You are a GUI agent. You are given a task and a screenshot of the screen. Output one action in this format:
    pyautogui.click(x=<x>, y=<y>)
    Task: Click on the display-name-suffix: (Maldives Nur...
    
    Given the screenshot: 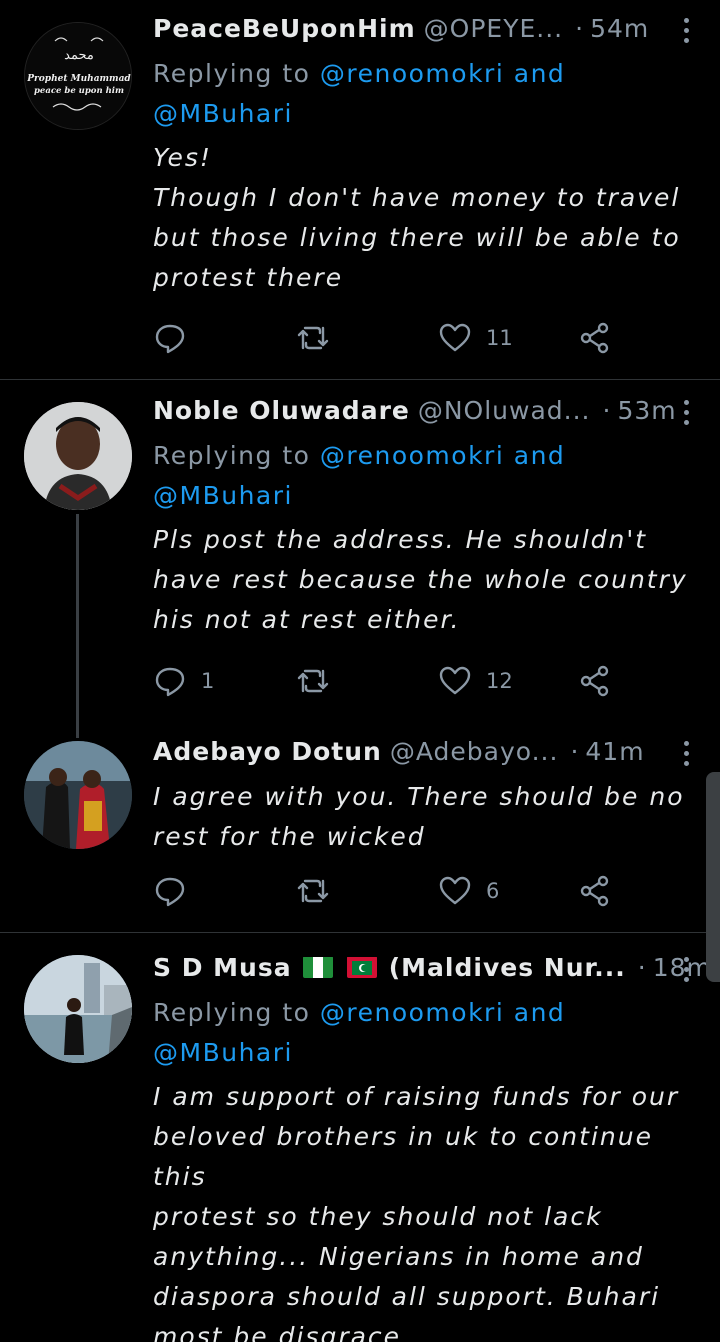 What is the action you would take?
    pyautogui.click(x=507, y=967)
    